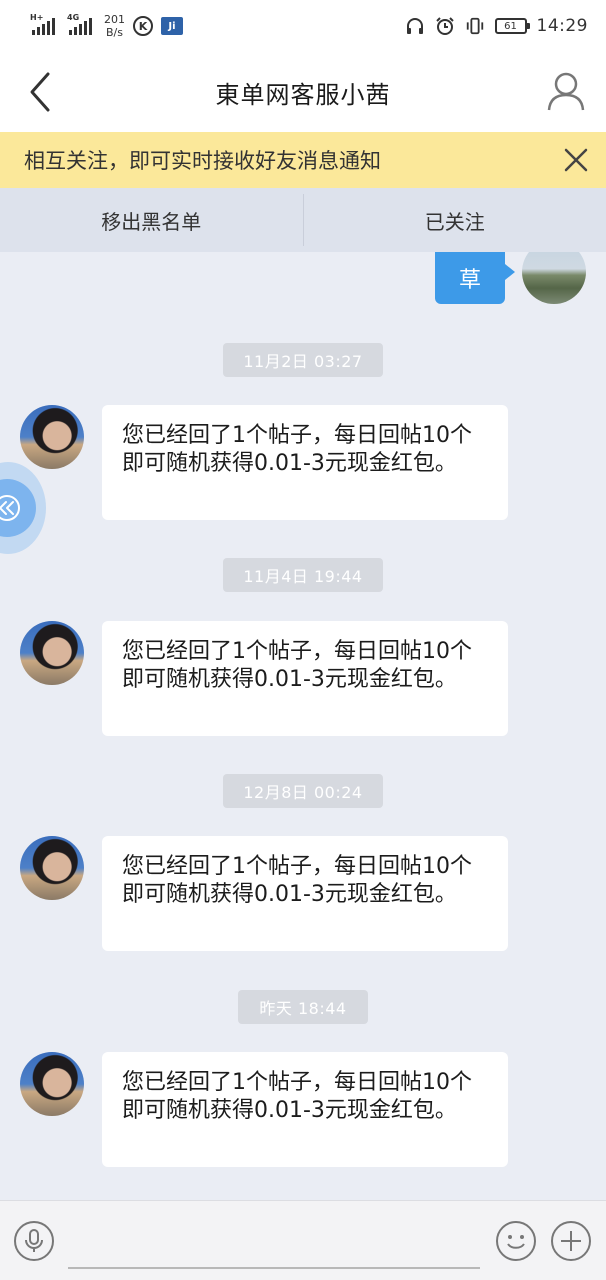 The width and height of the screenshot is (606, 1280). Describe the element at coordinates (475, 26) in the screenshot. I see `vibrate-icon` at that location.